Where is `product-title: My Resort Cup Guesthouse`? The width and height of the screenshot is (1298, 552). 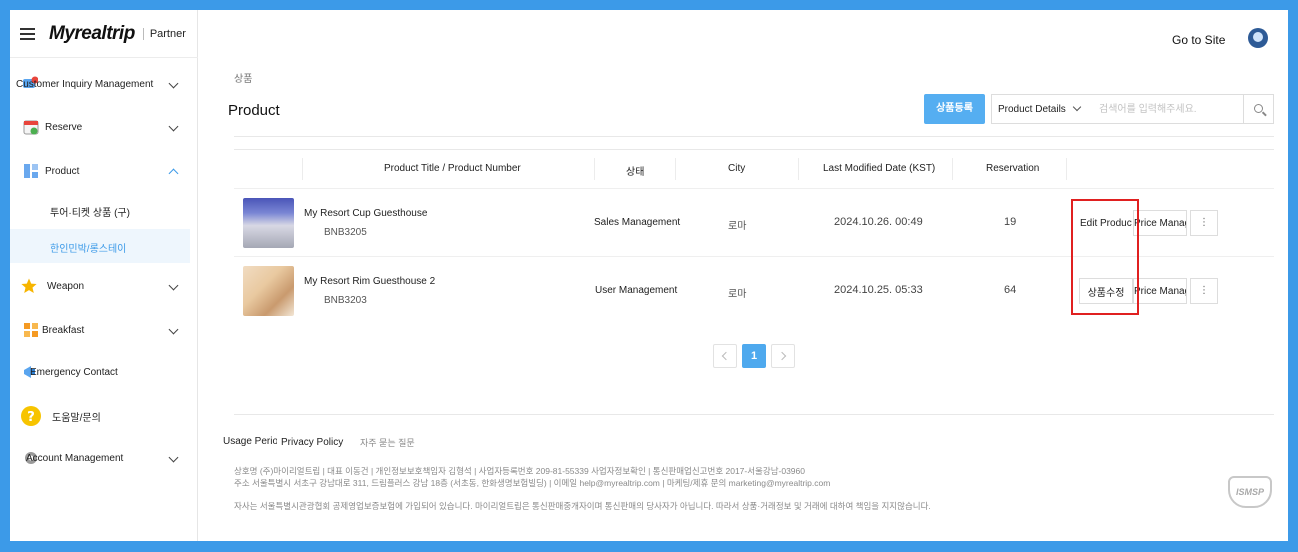 product-title: My Resort Cup Guesthouse is located at coordinates (365, 213).